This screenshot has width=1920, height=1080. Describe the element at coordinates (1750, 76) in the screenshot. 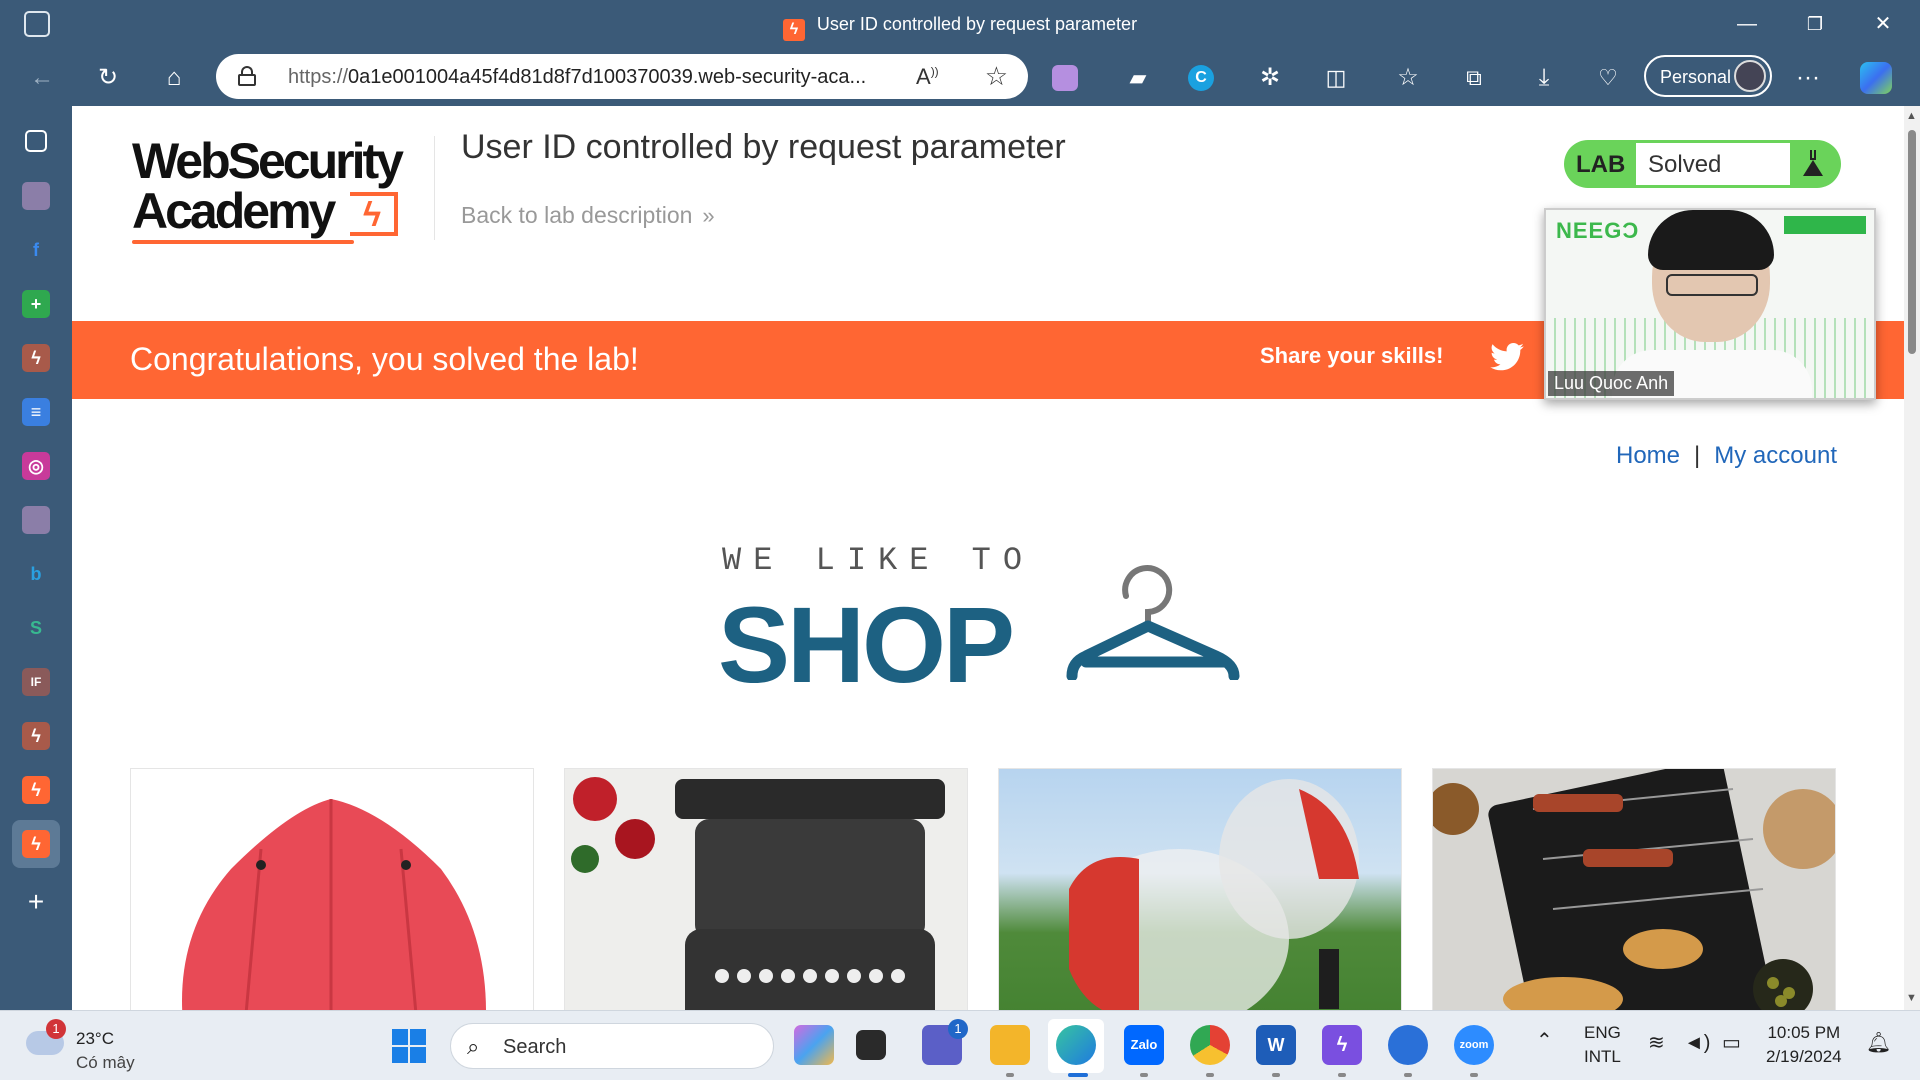

I see `profile-avatar` at that location.